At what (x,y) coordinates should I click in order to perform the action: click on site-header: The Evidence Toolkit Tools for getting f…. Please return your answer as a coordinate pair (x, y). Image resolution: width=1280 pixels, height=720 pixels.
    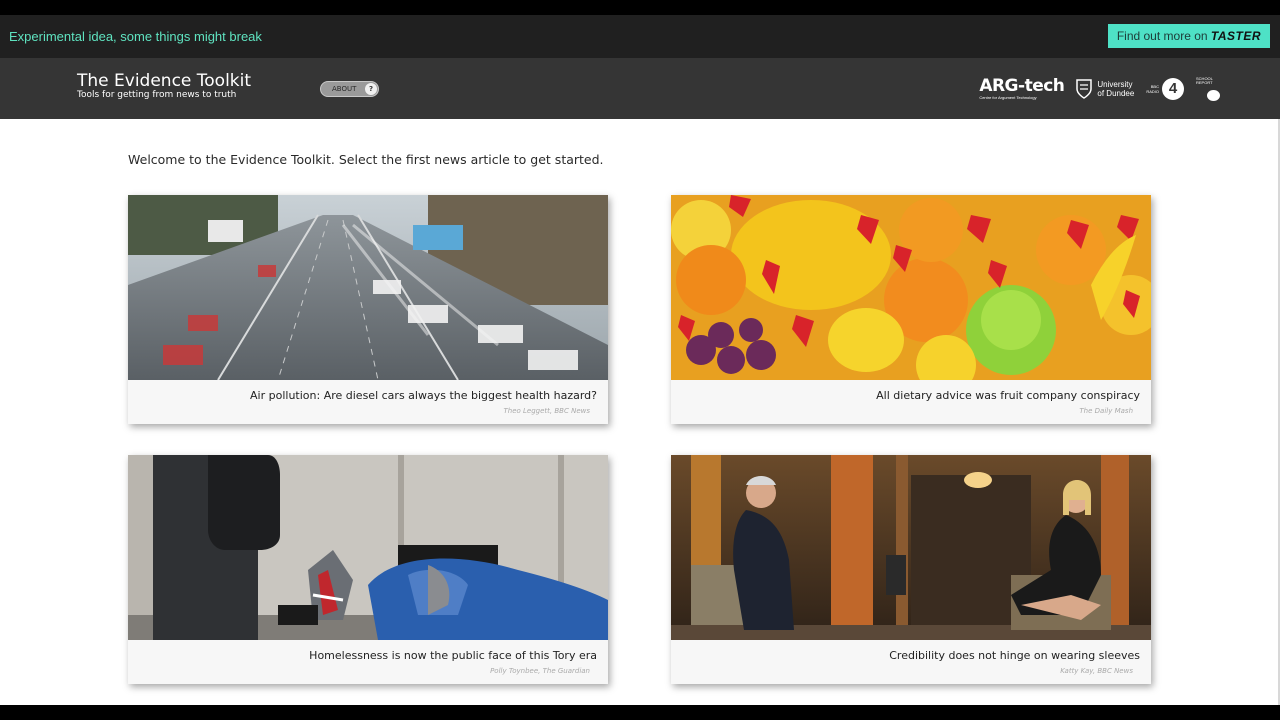
    Looking at the image, I should click on (640, 88).